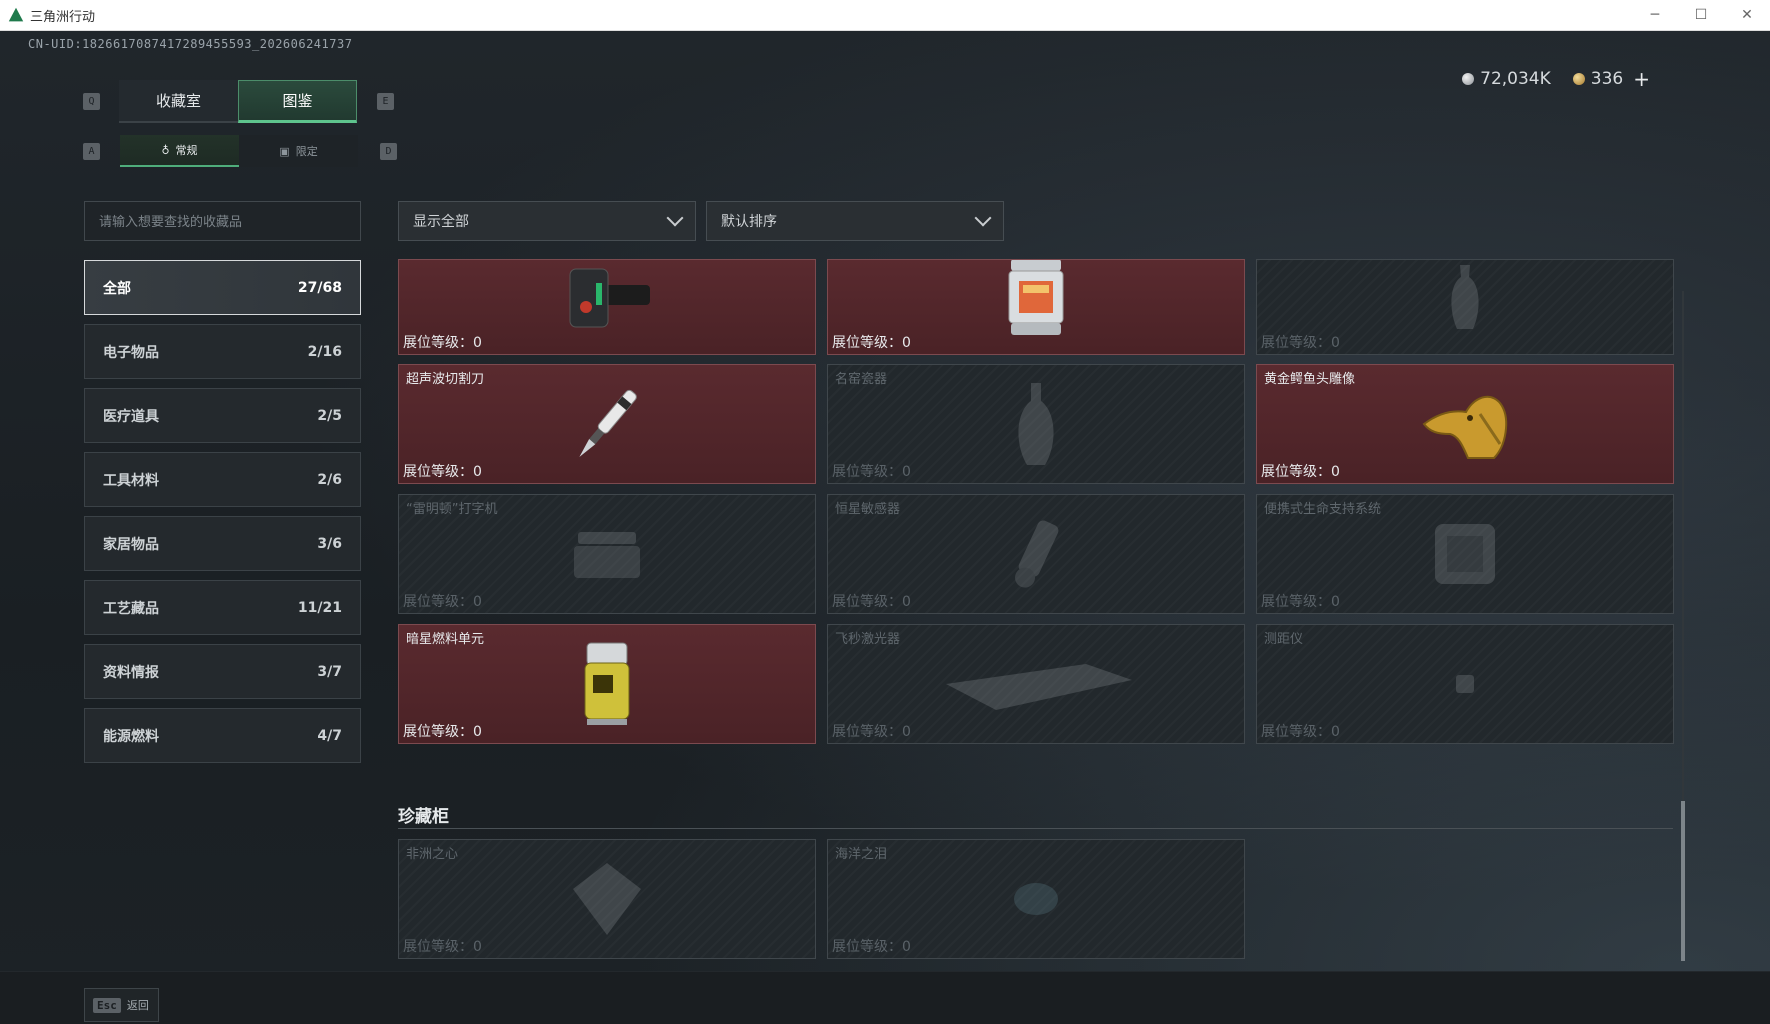 This screenshot has width=1770, height=1024. What do you see at coordinates (452, 509) in the screenshot?
I see `card-name: “雷明顿”打字机` at bounding box center [452, 509].